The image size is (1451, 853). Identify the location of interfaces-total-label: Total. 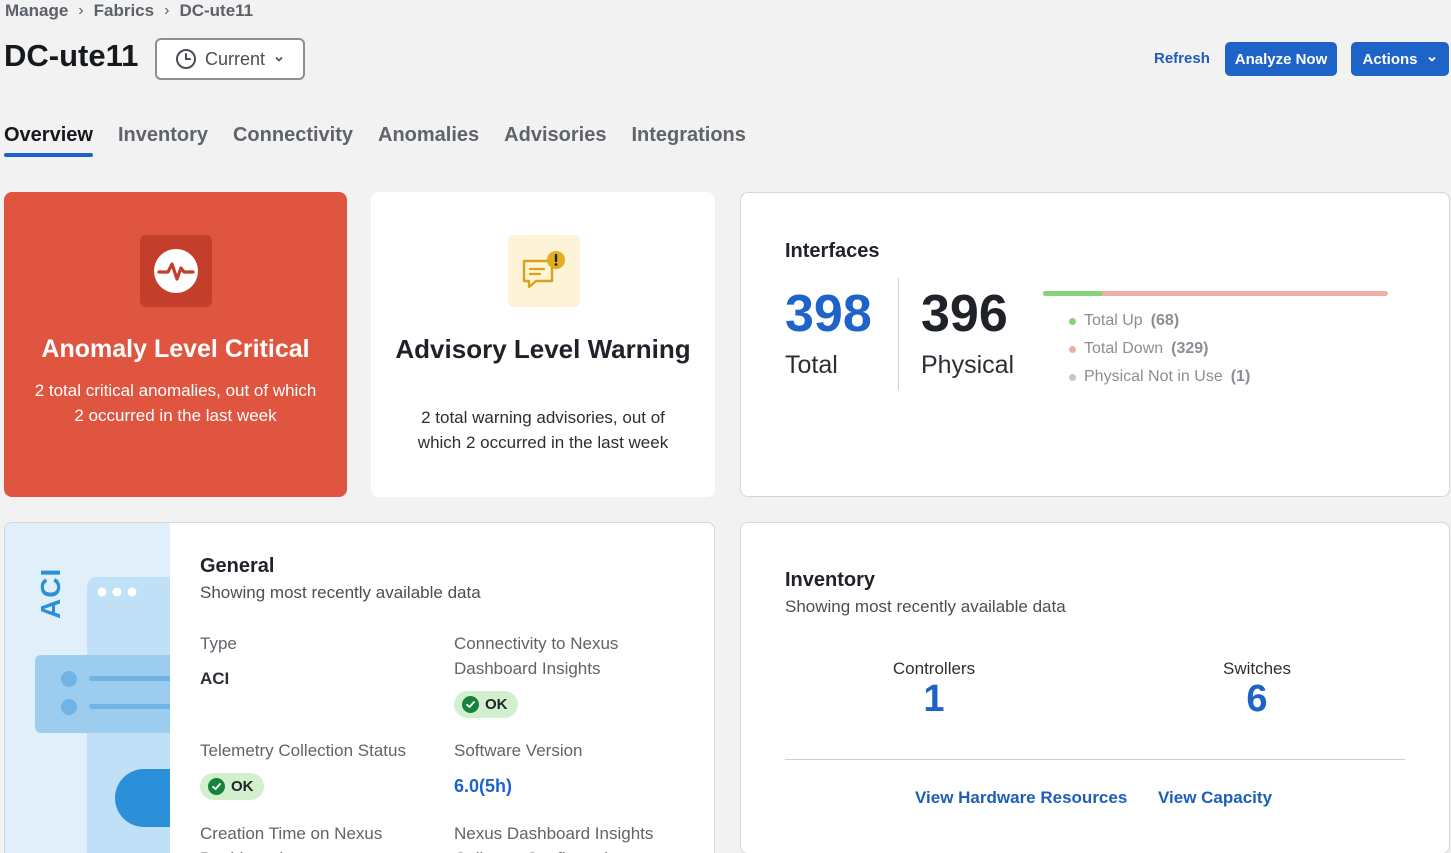
(811, 365).